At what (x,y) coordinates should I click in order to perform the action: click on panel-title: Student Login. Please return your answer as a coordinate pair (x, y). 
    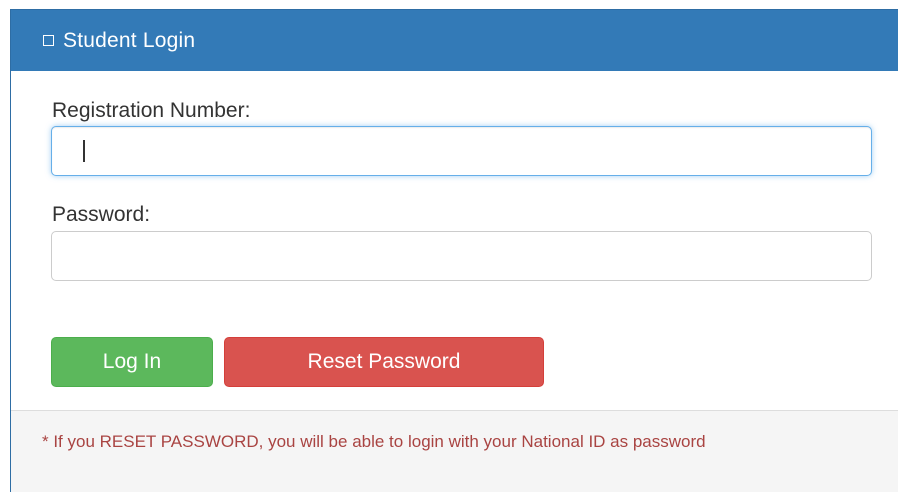
    Looking at the image, I should click on (129, 40).